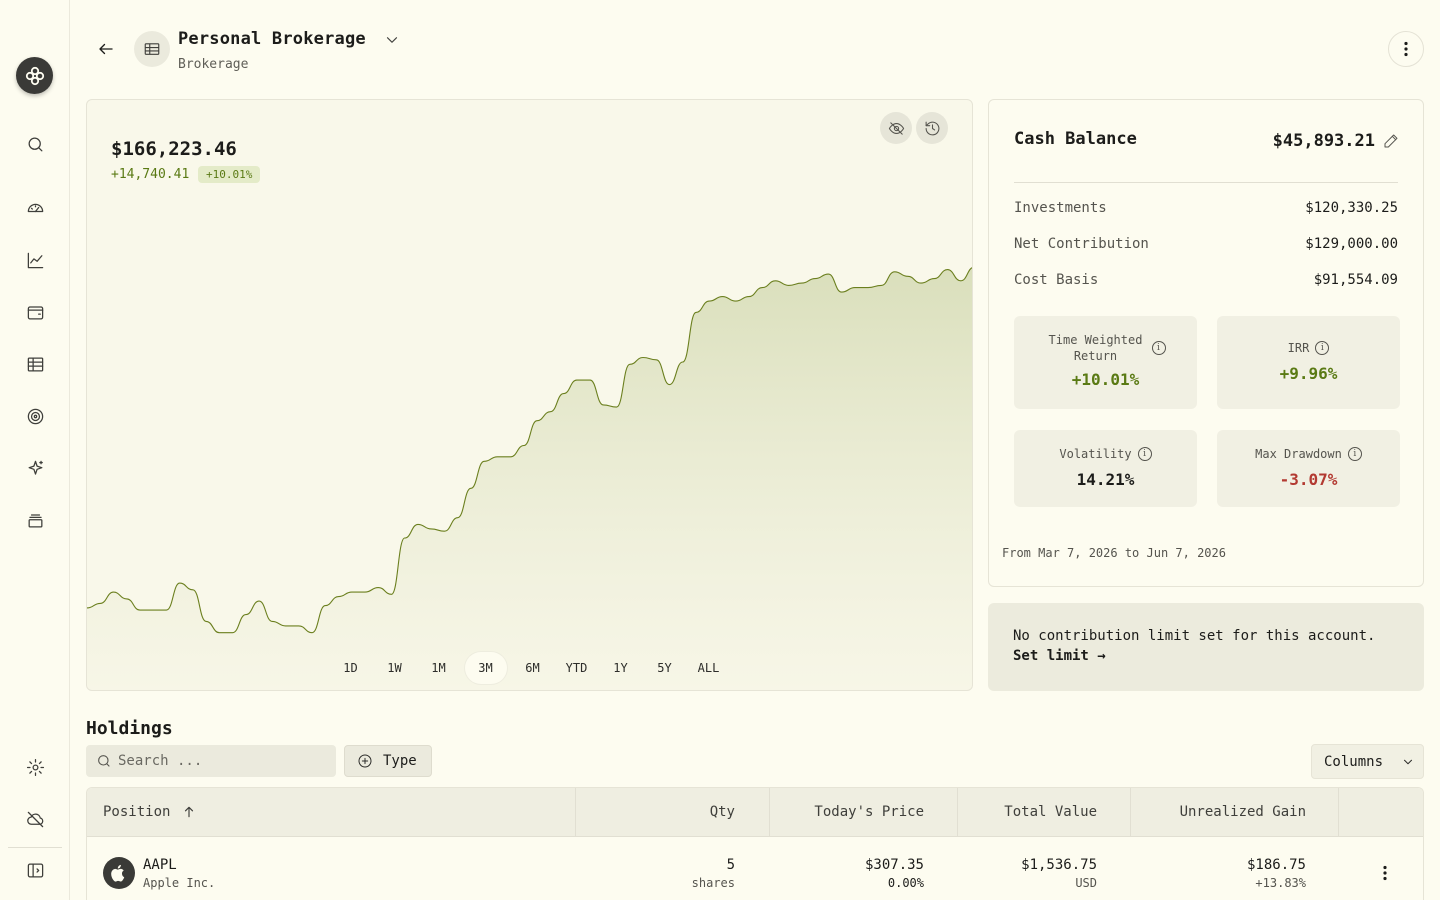 The width and height of the screenshot is (1440, 900). I want to click on chevron-down-icon, so click(1408, 761).